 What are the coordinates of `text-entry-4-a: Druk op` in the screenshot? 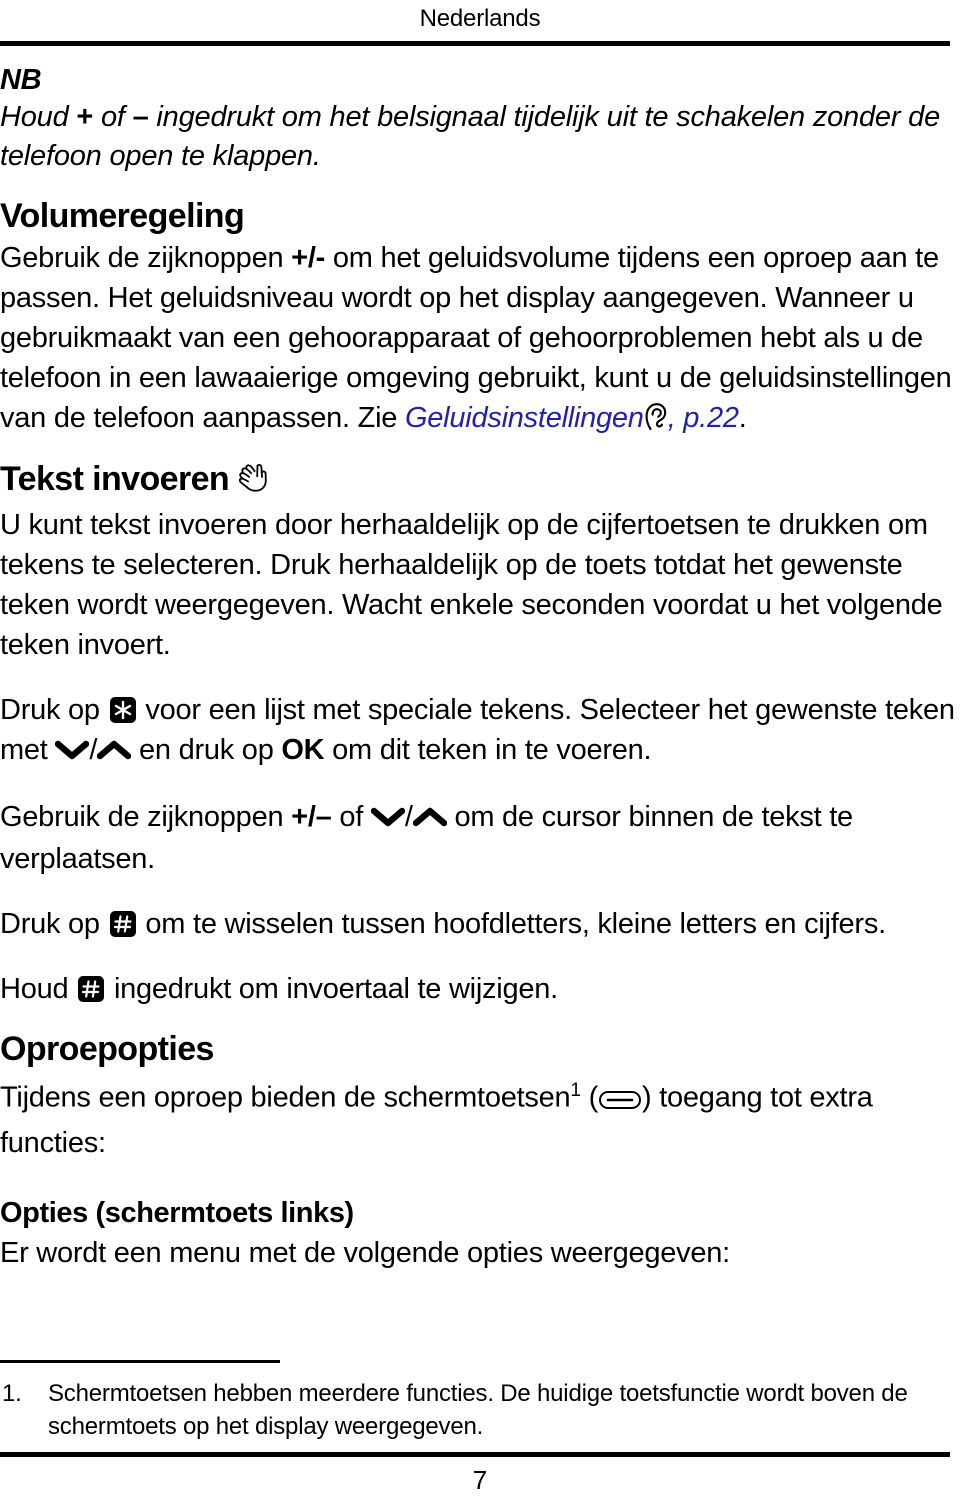 It's located at (54, 924).